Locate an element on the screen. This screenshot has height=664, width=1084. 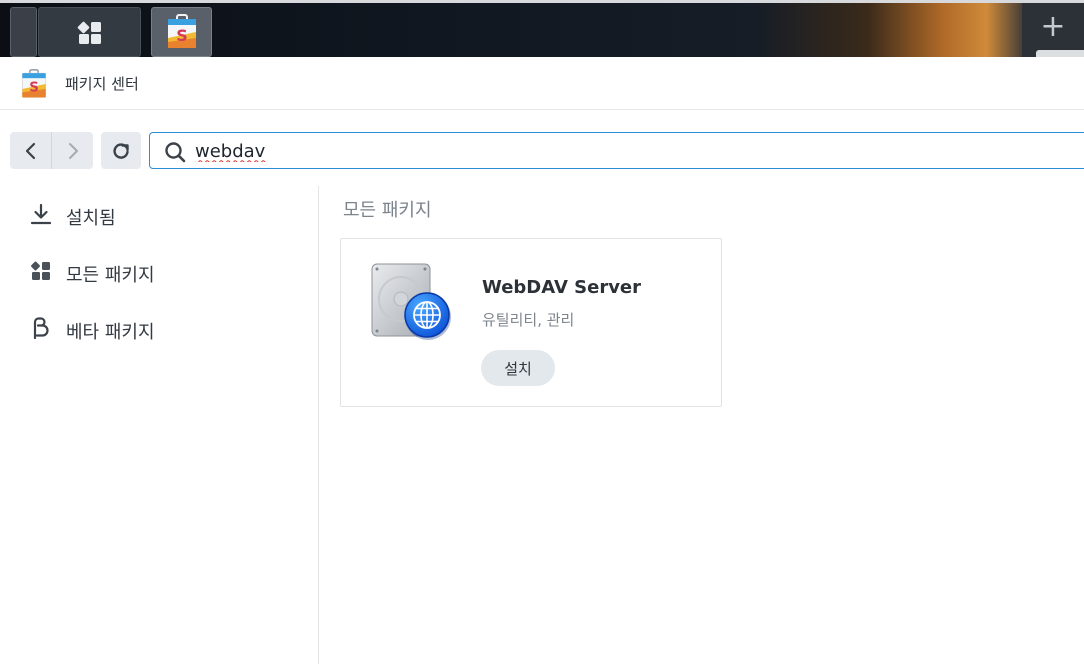
nav-button-group is located at coordinates (51, 150).